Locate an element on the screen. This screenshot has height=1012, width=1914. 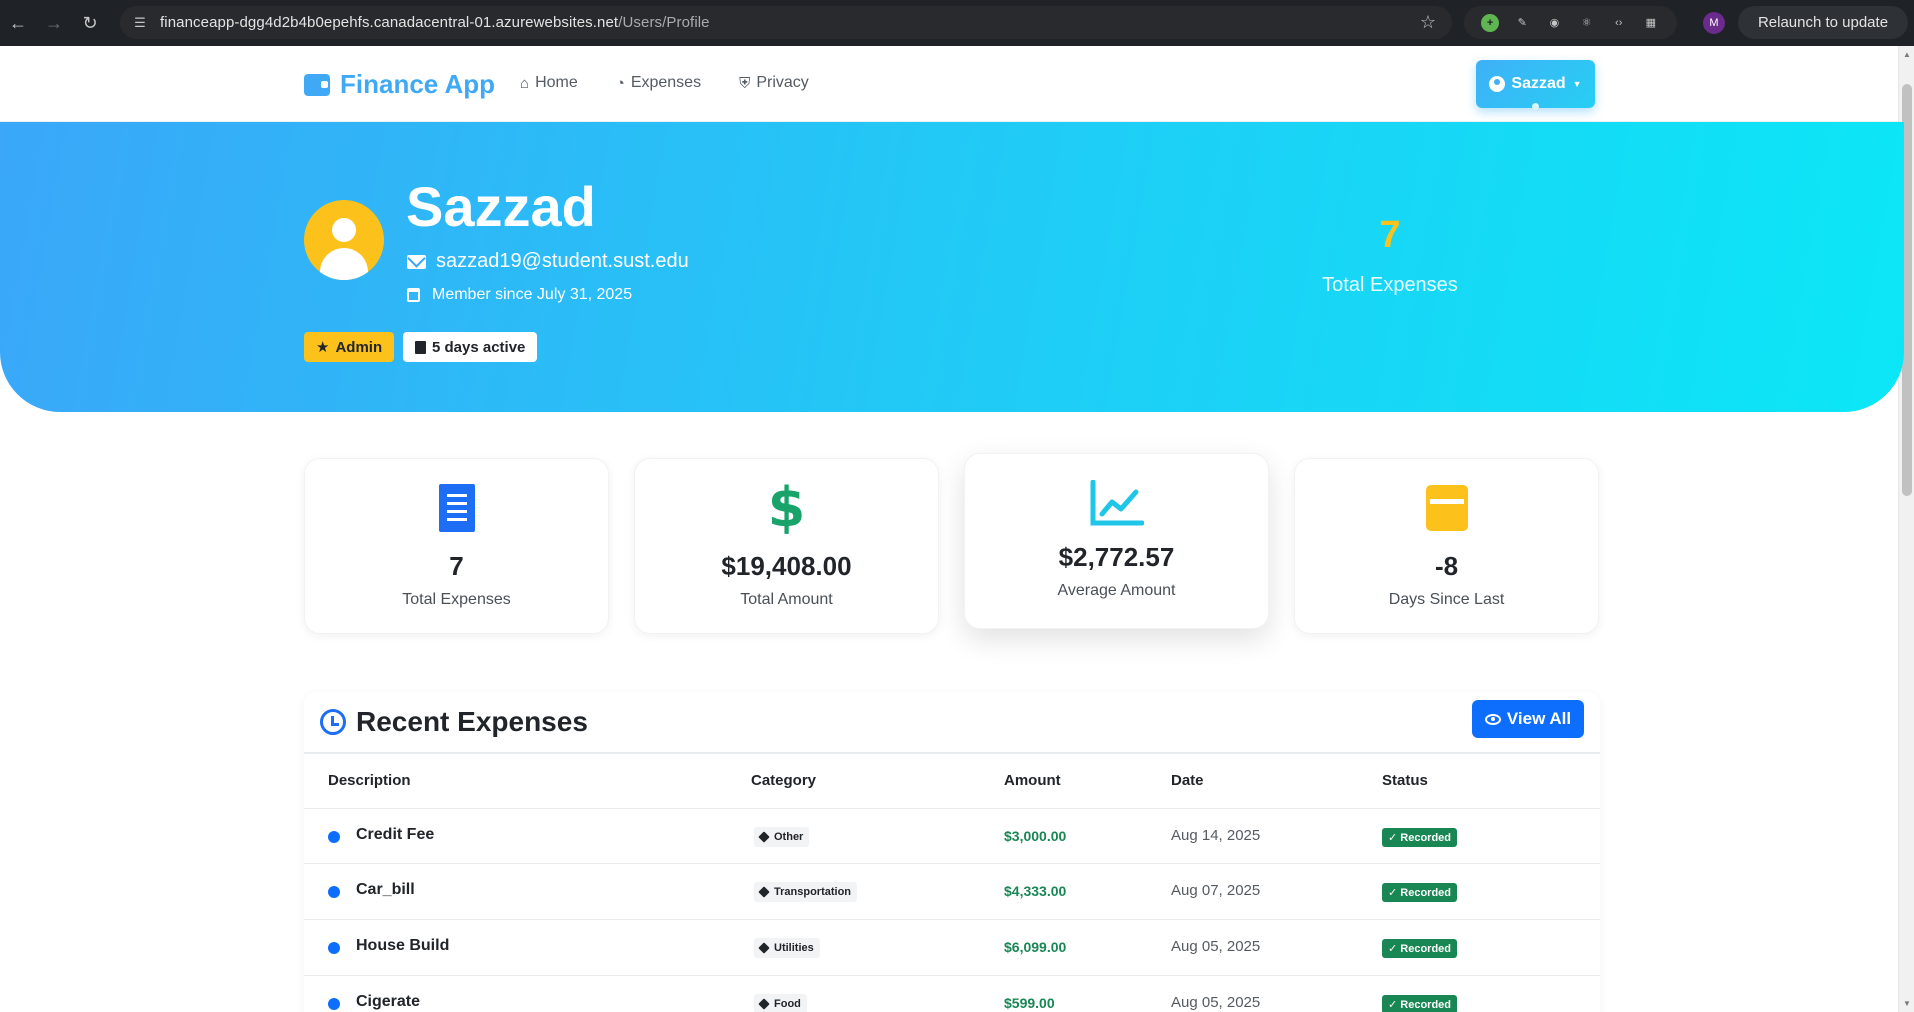
row-amount: $3,000.00 is located at coordinates (1035, 836).